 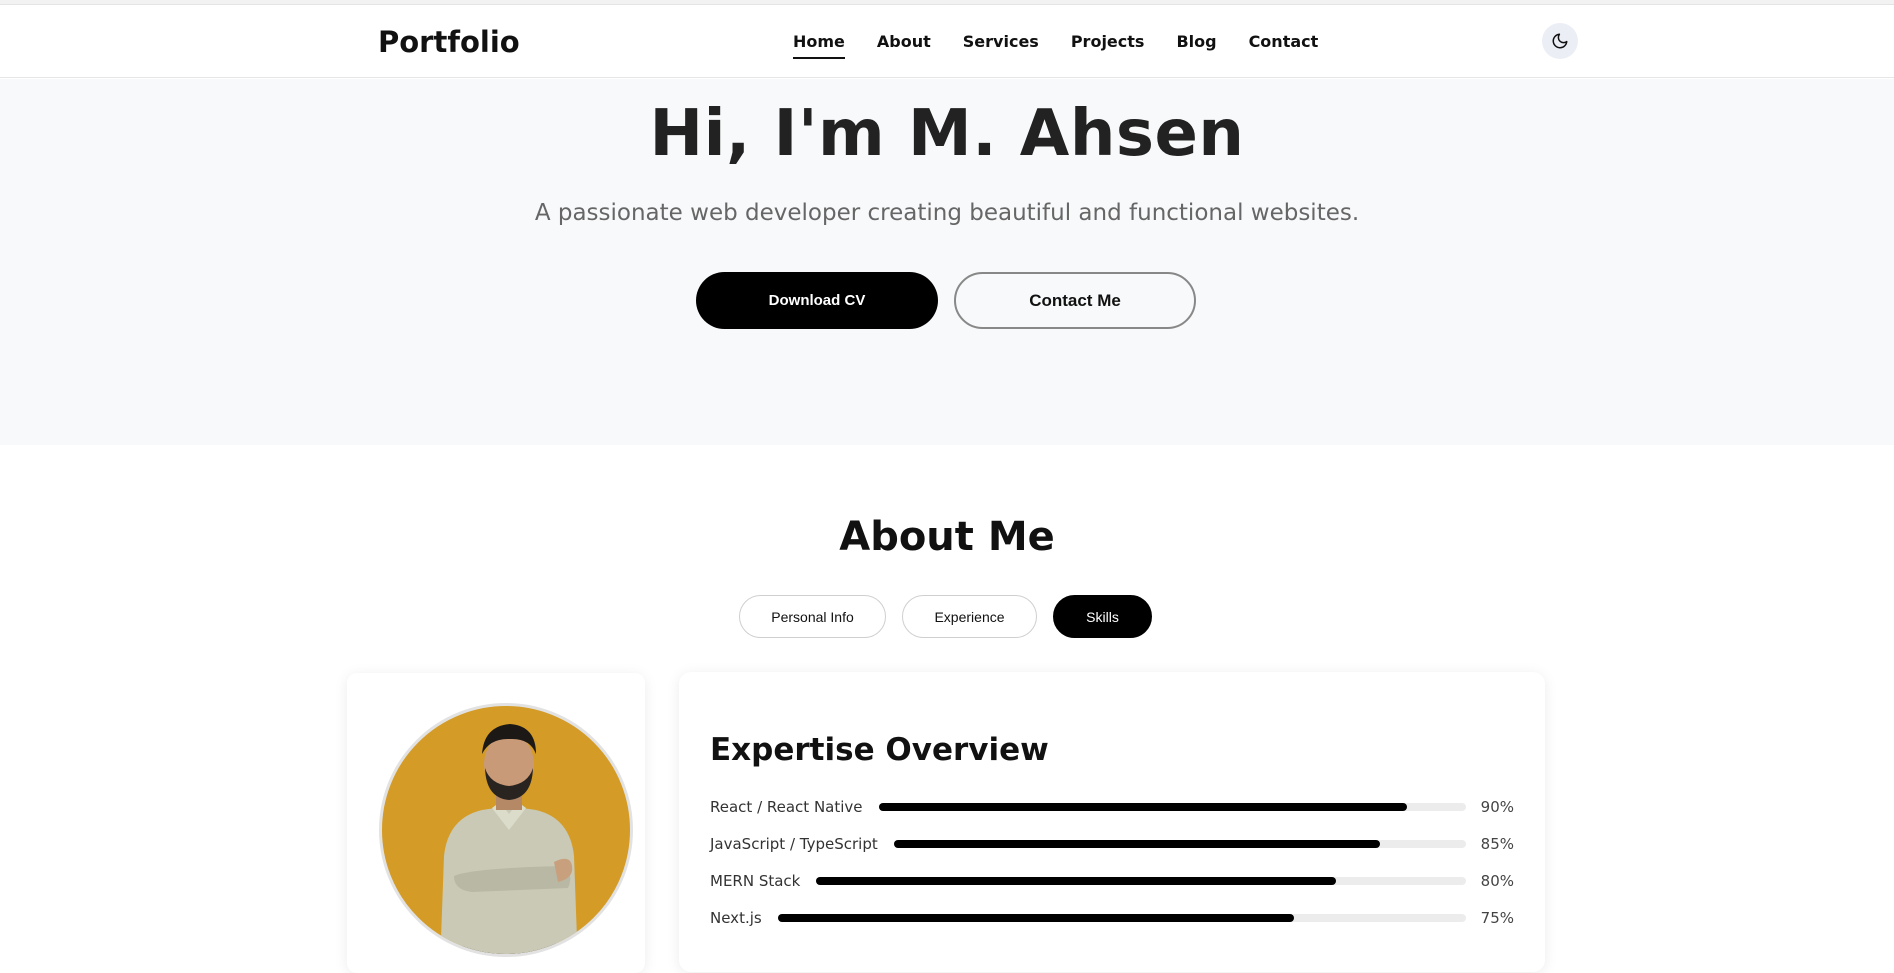 I want to click on download-cv-button: Download CV, so click(x=817, y=300).